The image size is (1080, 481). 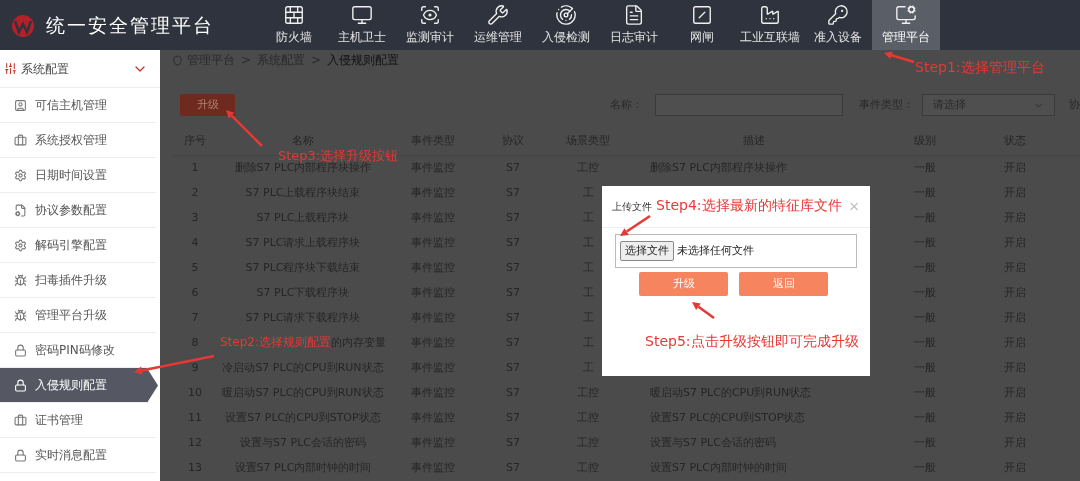 I want to click on sidebar-item: 系统授权管理, so click(x=78, y=140).